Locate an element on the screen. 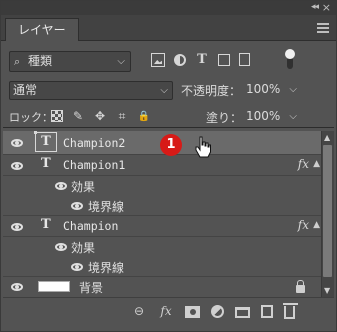 This screenshot has height=332, width=337. scroll-down-icon: ▼ is located at coordinates (327, 290).